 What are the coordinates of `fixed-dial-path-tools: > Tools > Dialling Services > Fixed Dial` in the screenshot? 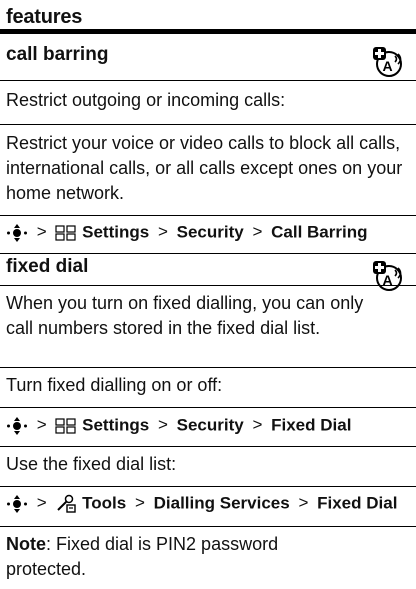 It's located at (201, 504).